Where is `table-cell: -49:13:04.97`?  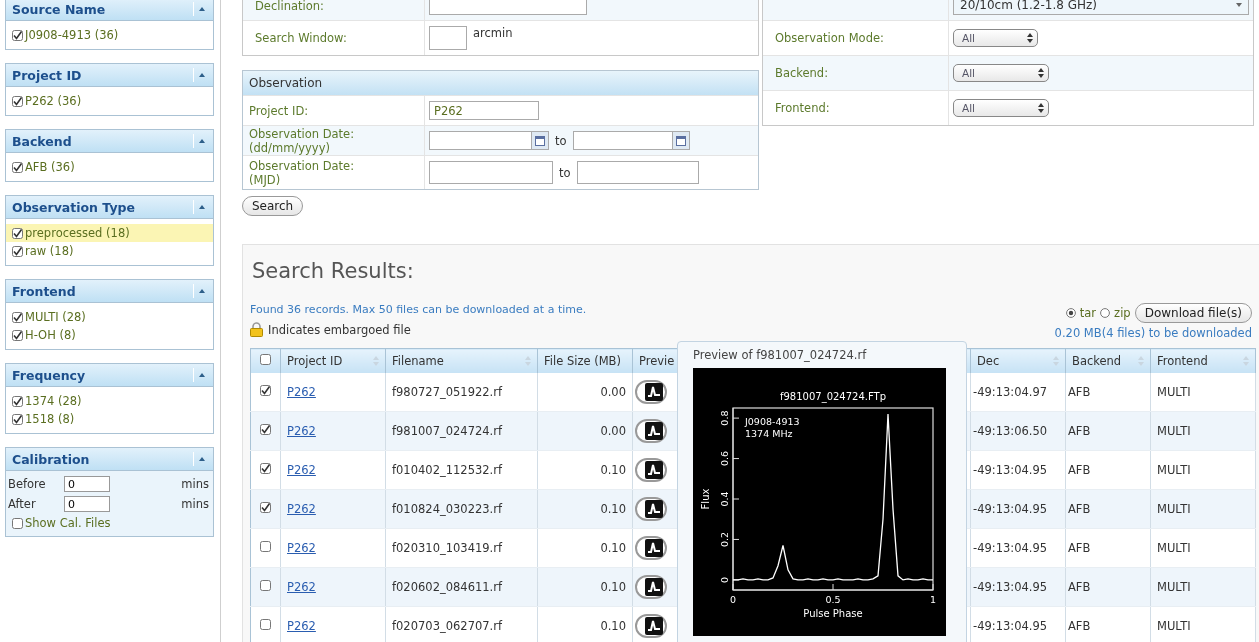
table-cell: -49:13:04.97 is located at coordinates (1010, 392).